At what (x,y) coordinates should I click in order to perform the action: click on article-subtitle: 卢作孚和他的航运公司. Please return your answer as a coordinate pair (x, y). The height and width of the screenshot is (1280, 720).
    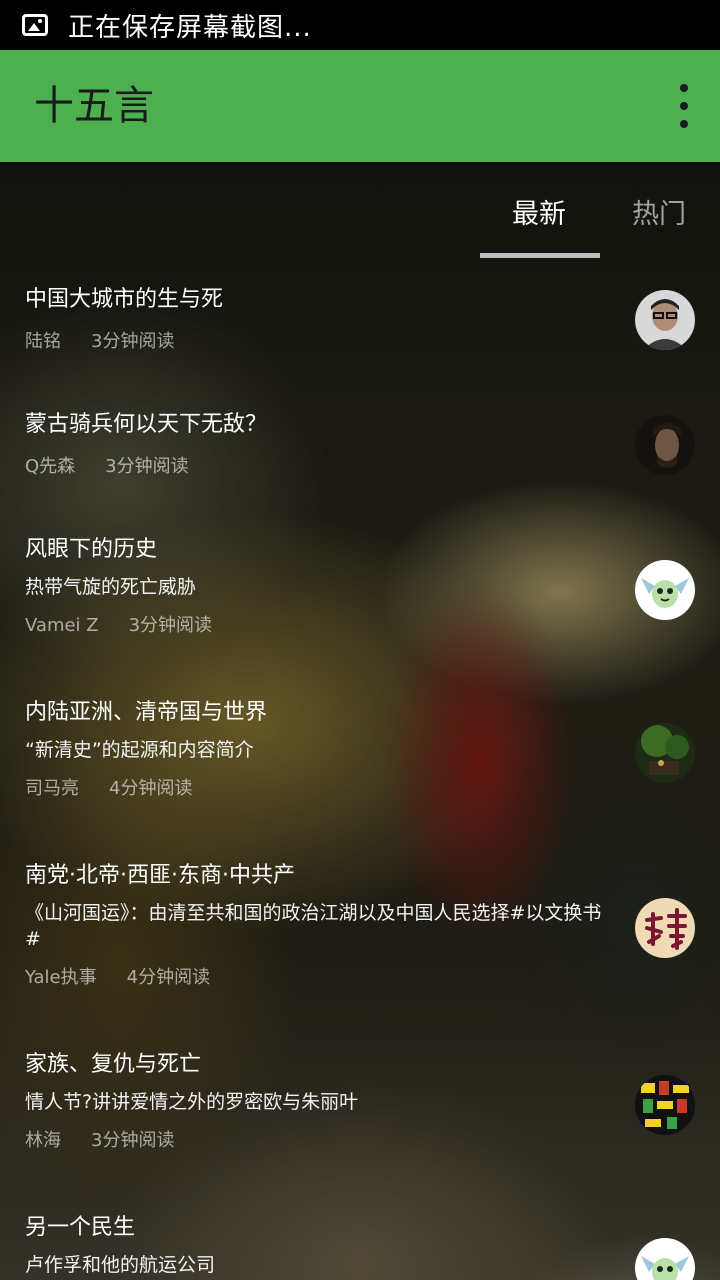
    Looking at the image, I should click on (120, 1265).